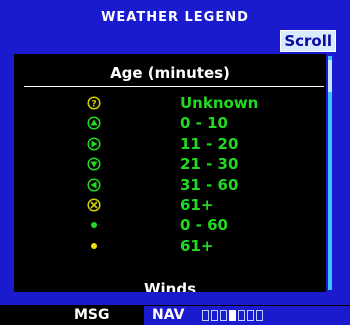 The height and width of the screenshot is (325, 350). What do you see at coordinates (94, 185) in the screenshot?
I see `arrow-left-circle-icon` at bounding box center [94, 185].